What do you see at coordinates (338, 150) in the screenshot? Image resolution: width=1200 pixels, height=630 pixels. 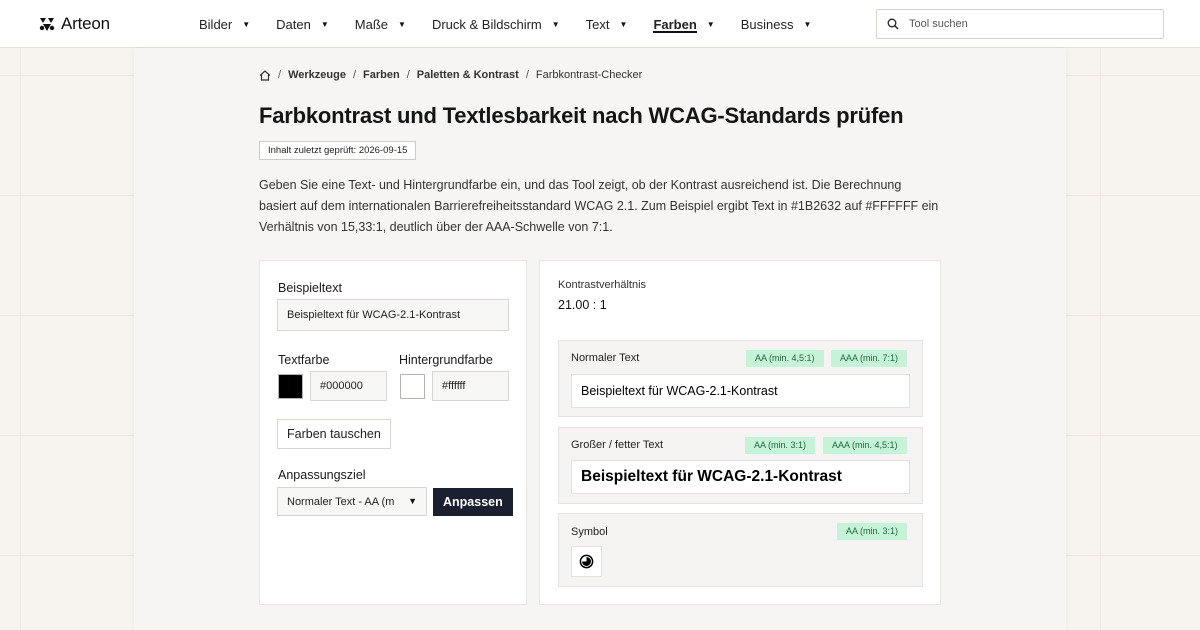 I see `last-updated-badge: Inhalt zuletzt geprüft: 2026-09-15` at bounding box center [338, 150].